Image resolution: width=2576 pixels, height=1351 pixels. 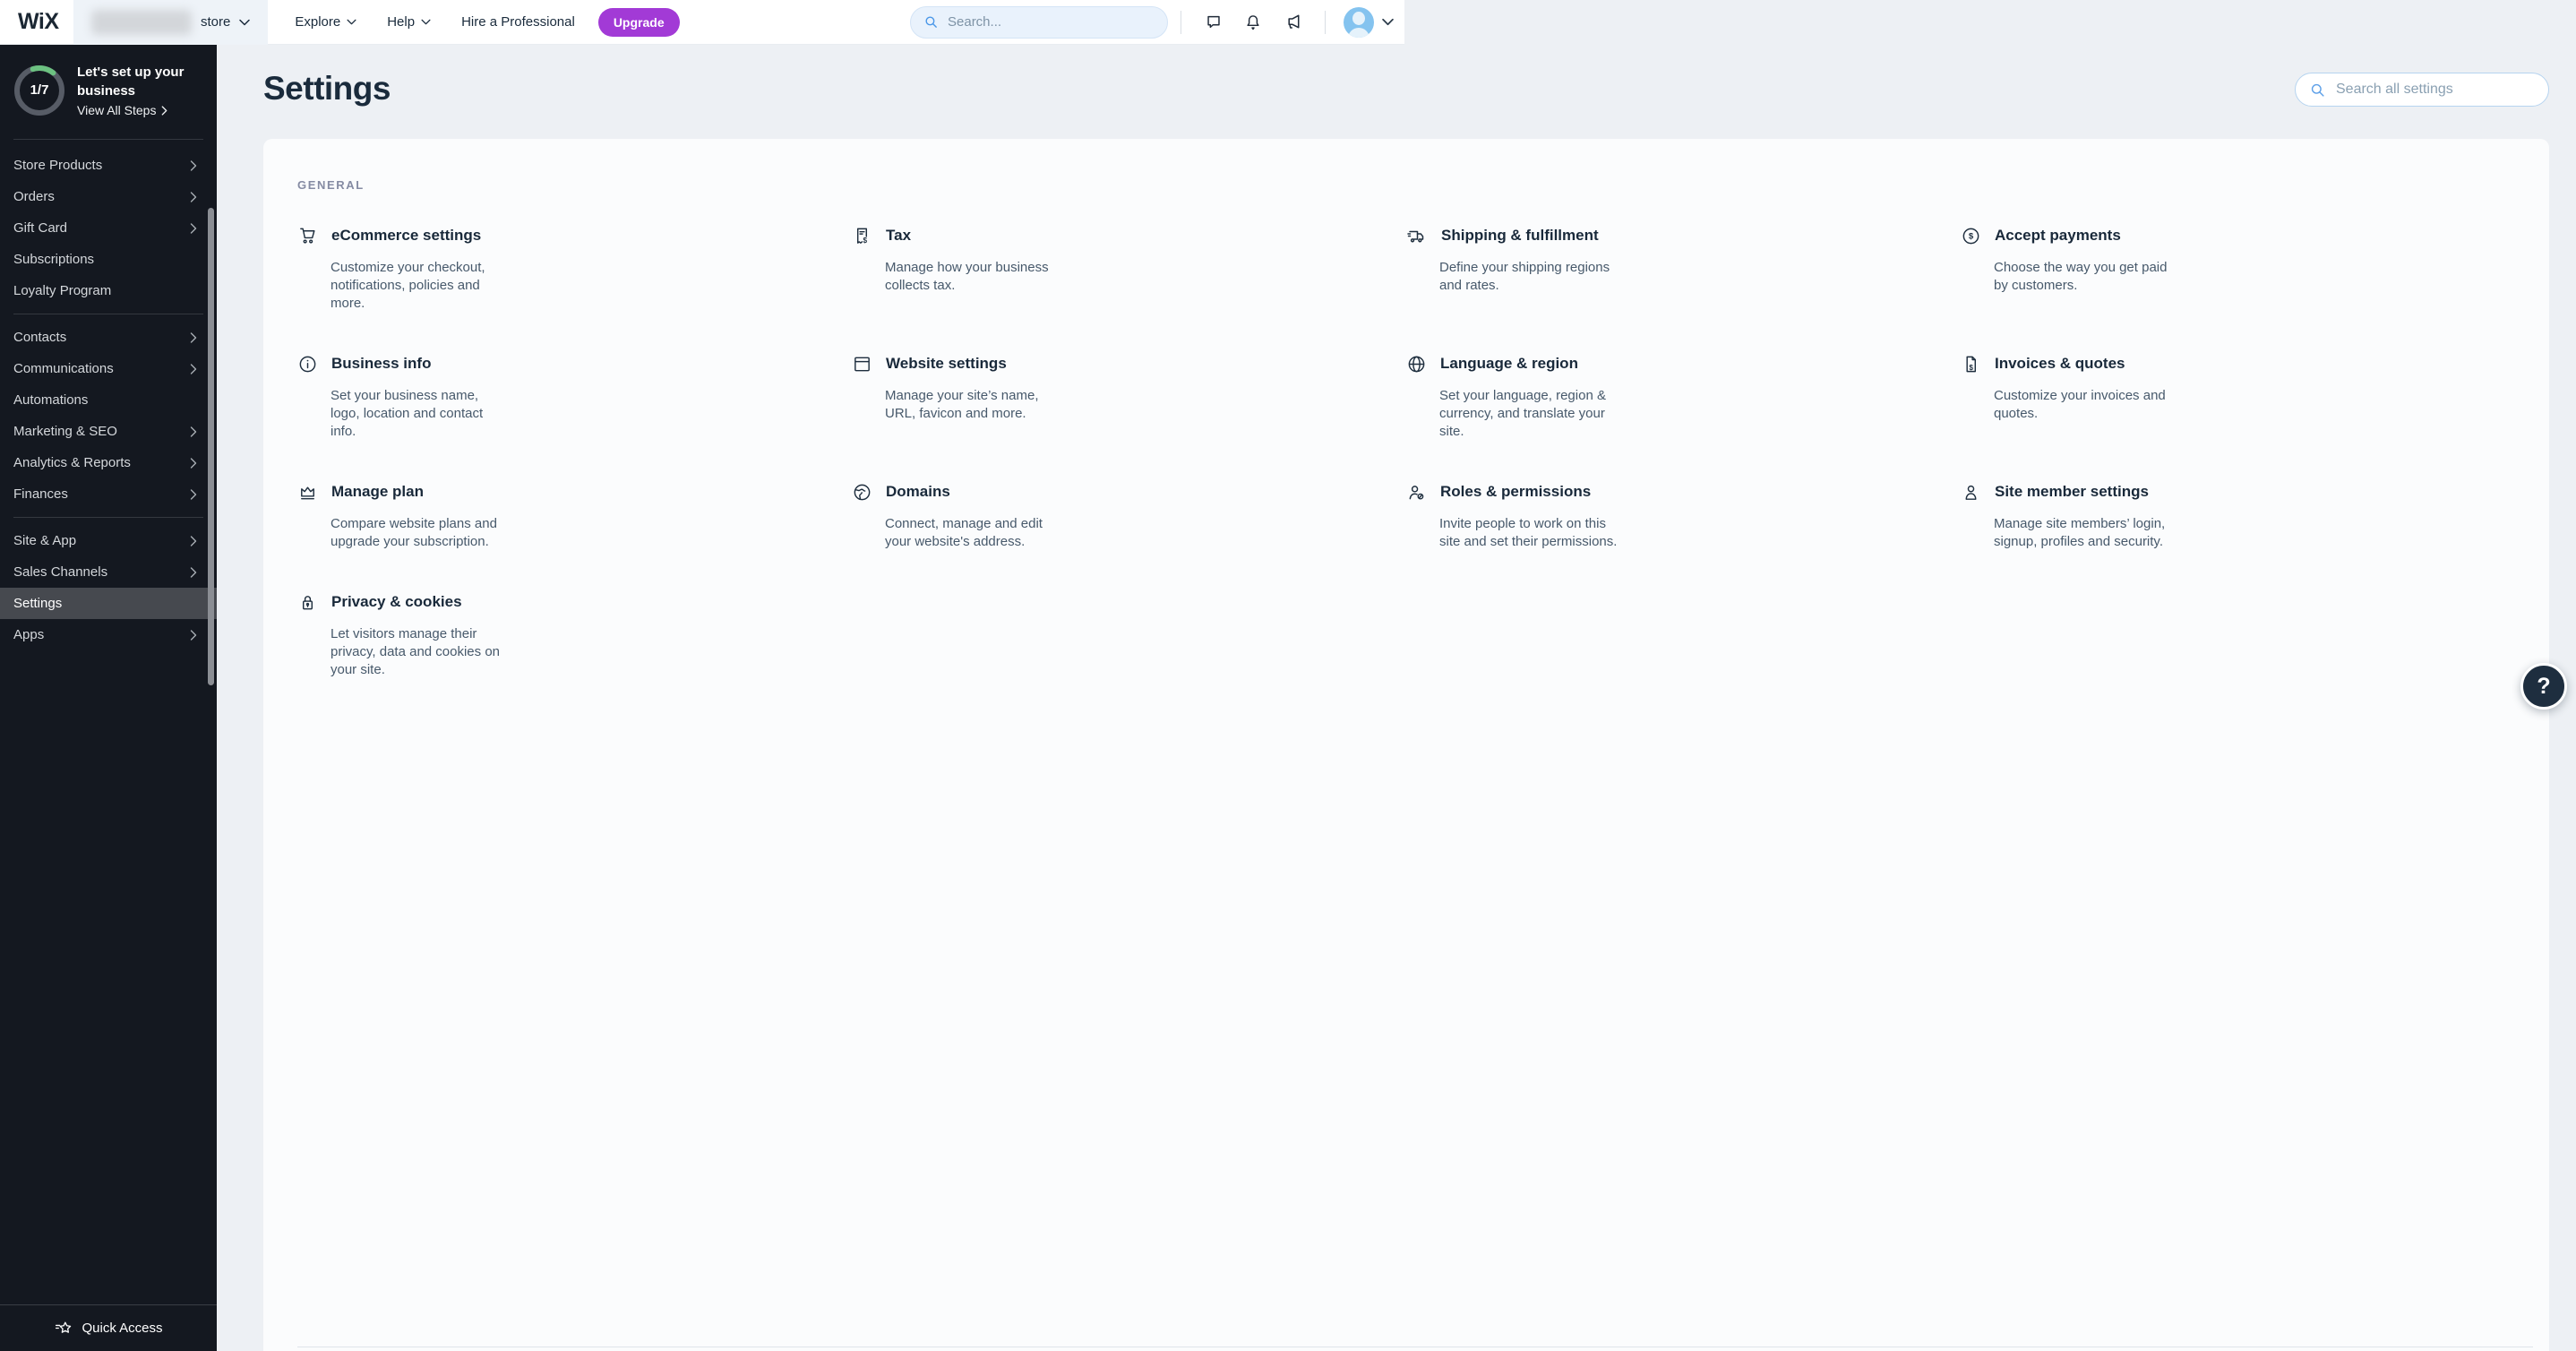 What do you see at coordinates (108, 228) in the screenshot?
I see `sidebar-item-gift-card: Gift Card` at bounding box center [108, 228].